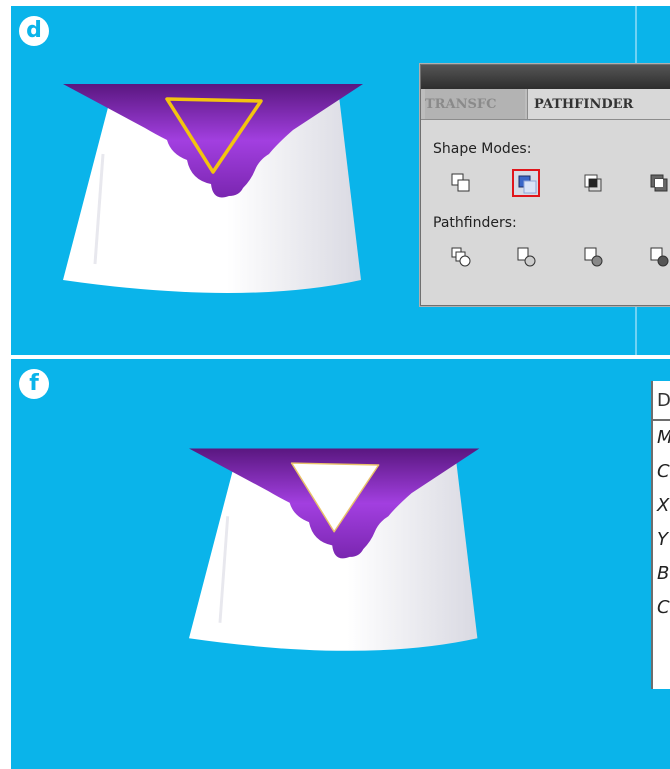 The image size is (670, 769). I want to click on minus-front-button, so click(526, 183).